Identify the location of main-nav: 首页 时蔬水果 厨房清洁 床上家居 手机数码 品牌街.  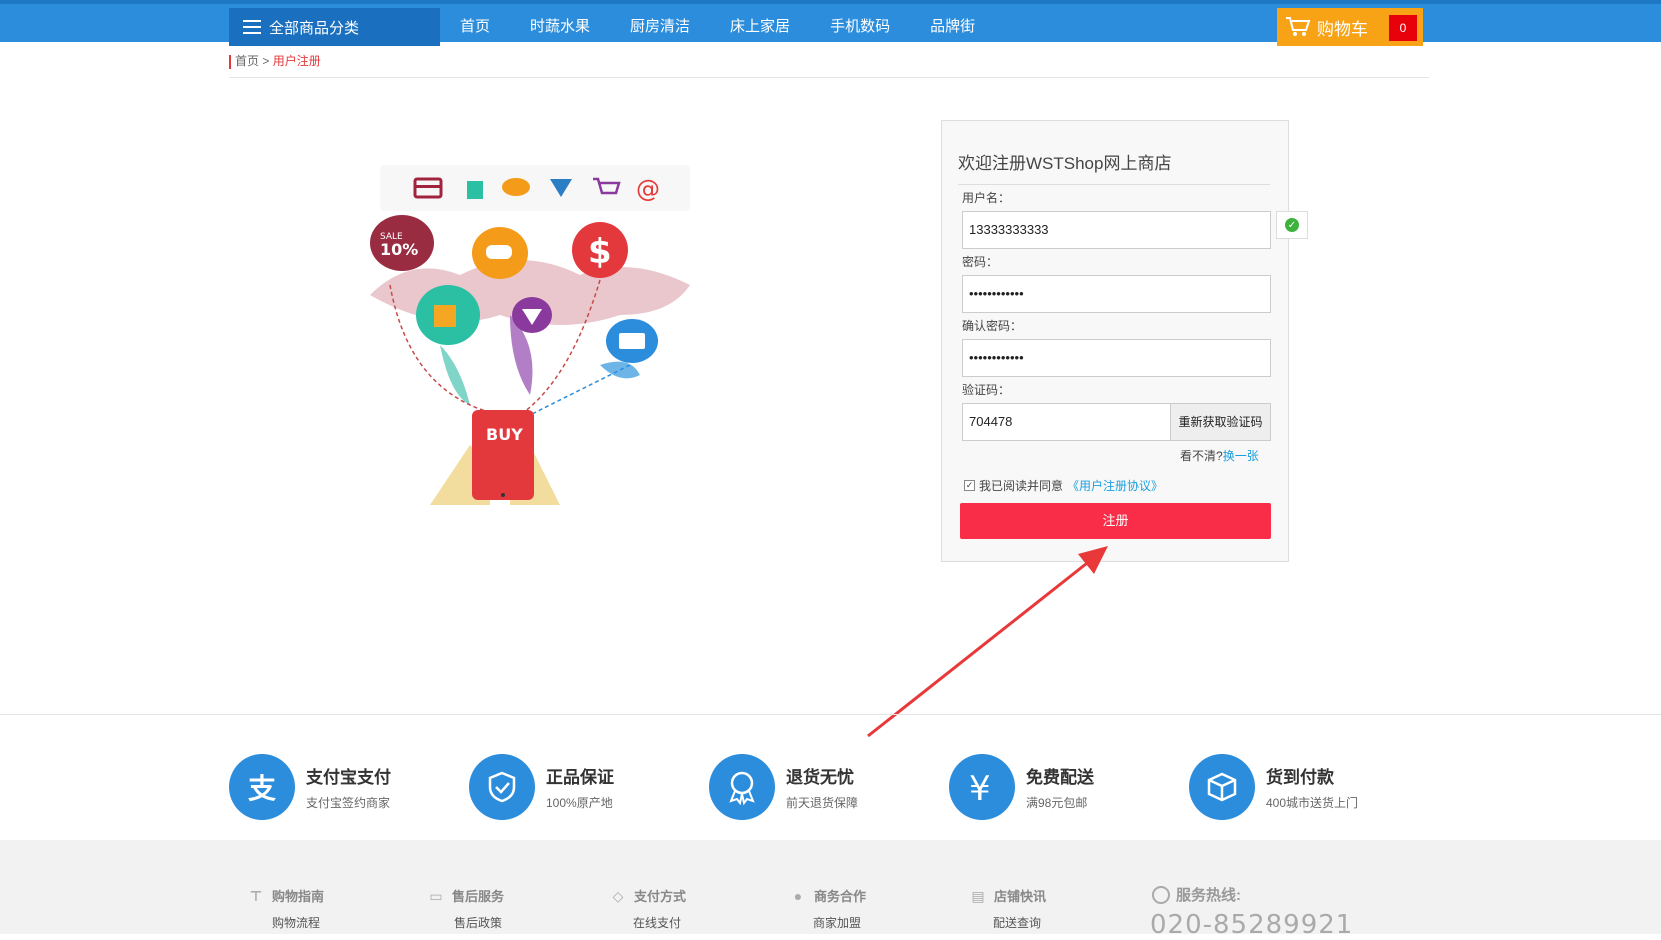
(717, 27).